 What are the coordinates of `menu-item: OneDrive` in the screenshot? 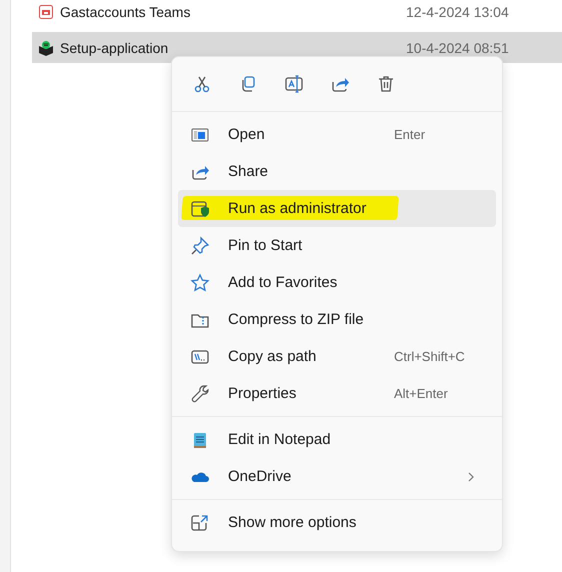 It's located at (337, 476).